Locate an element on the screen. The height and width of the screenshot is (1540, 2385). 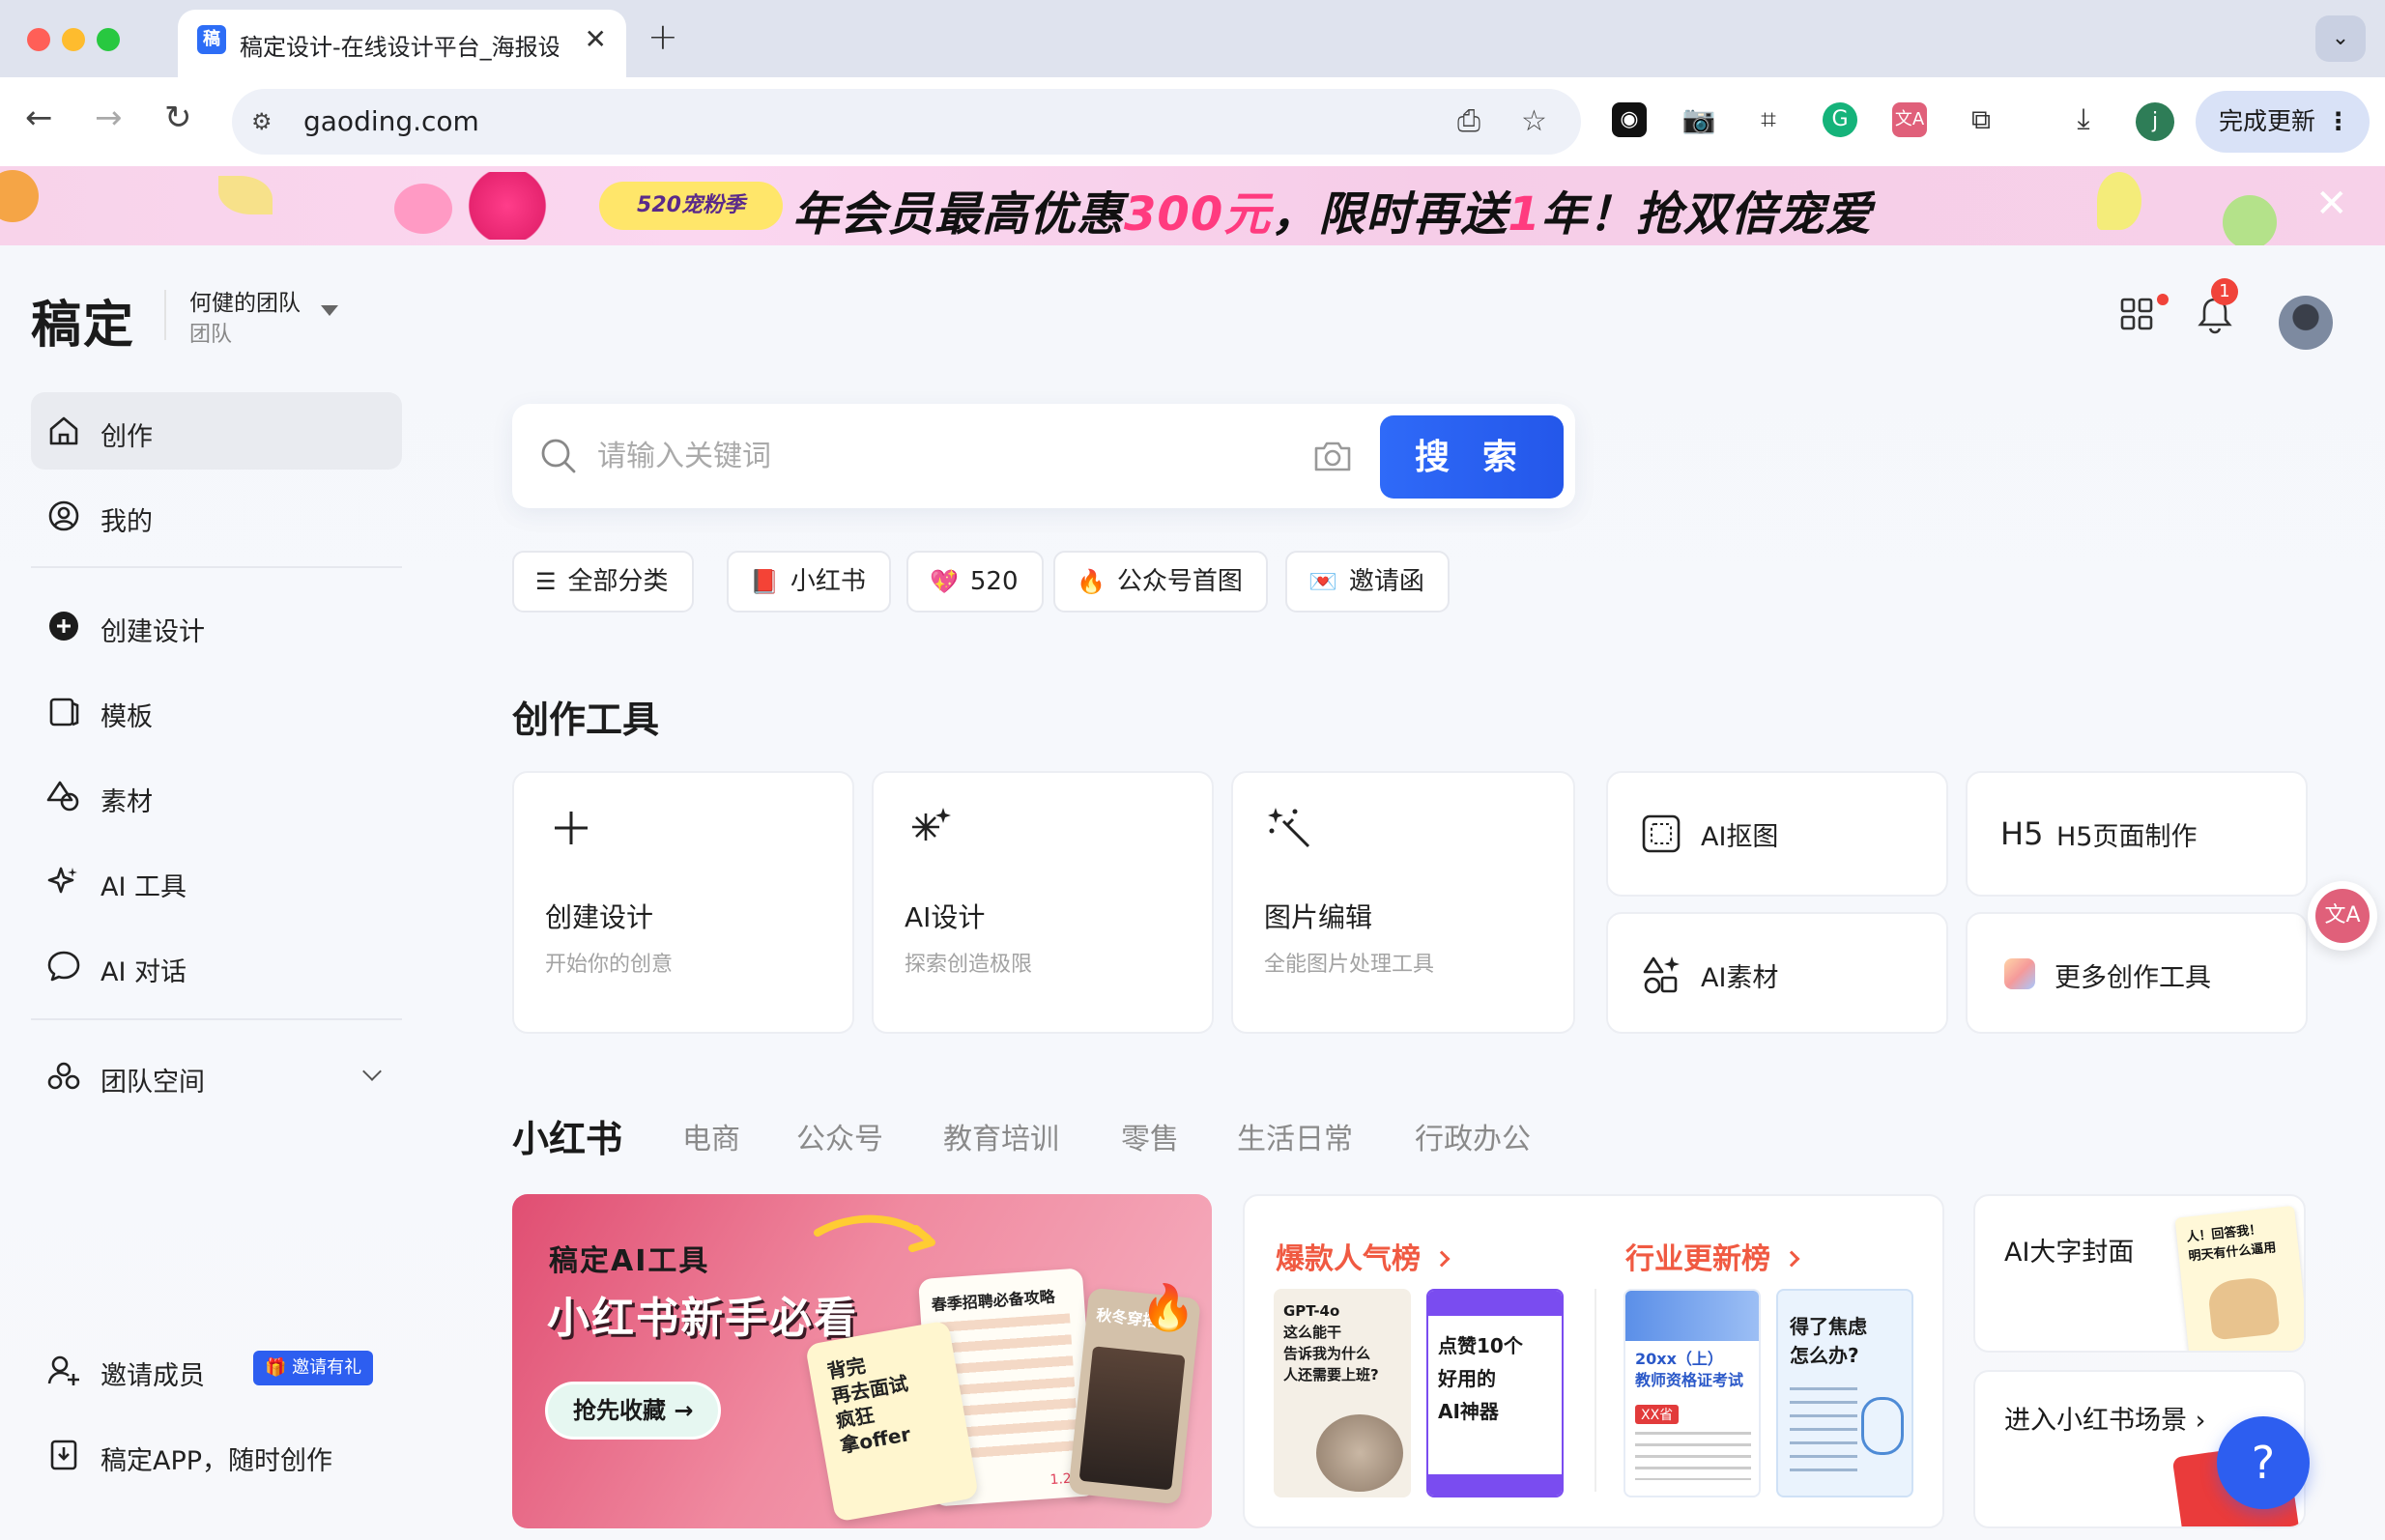
tool-card-image-edit: 图片编辑 全能图片处理工具 is located at coordinates (1403, 902).